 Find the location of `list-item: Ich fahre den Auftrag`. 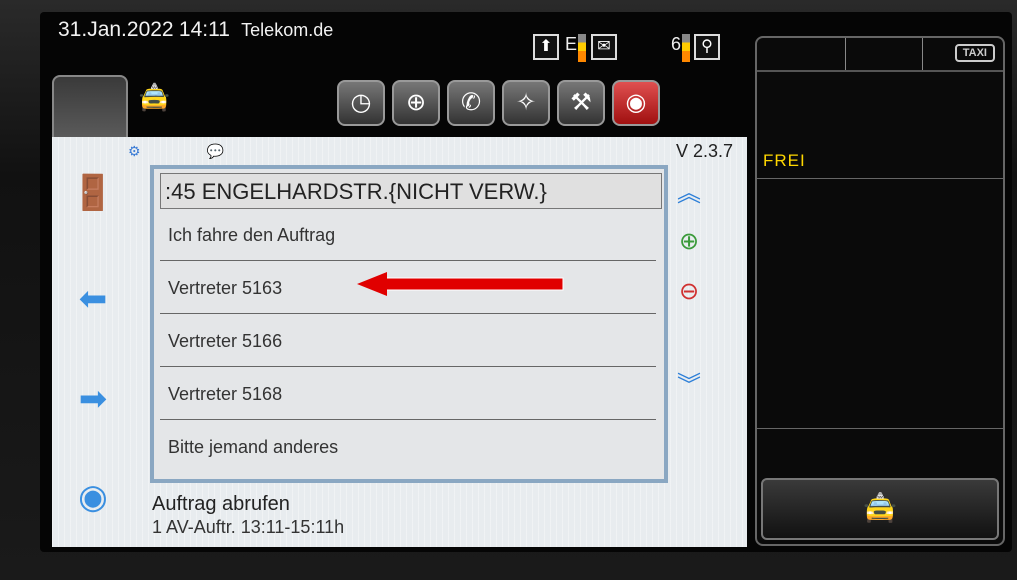

list-item: Ich fahre den Auftrag is located at coordinates (408, 235).